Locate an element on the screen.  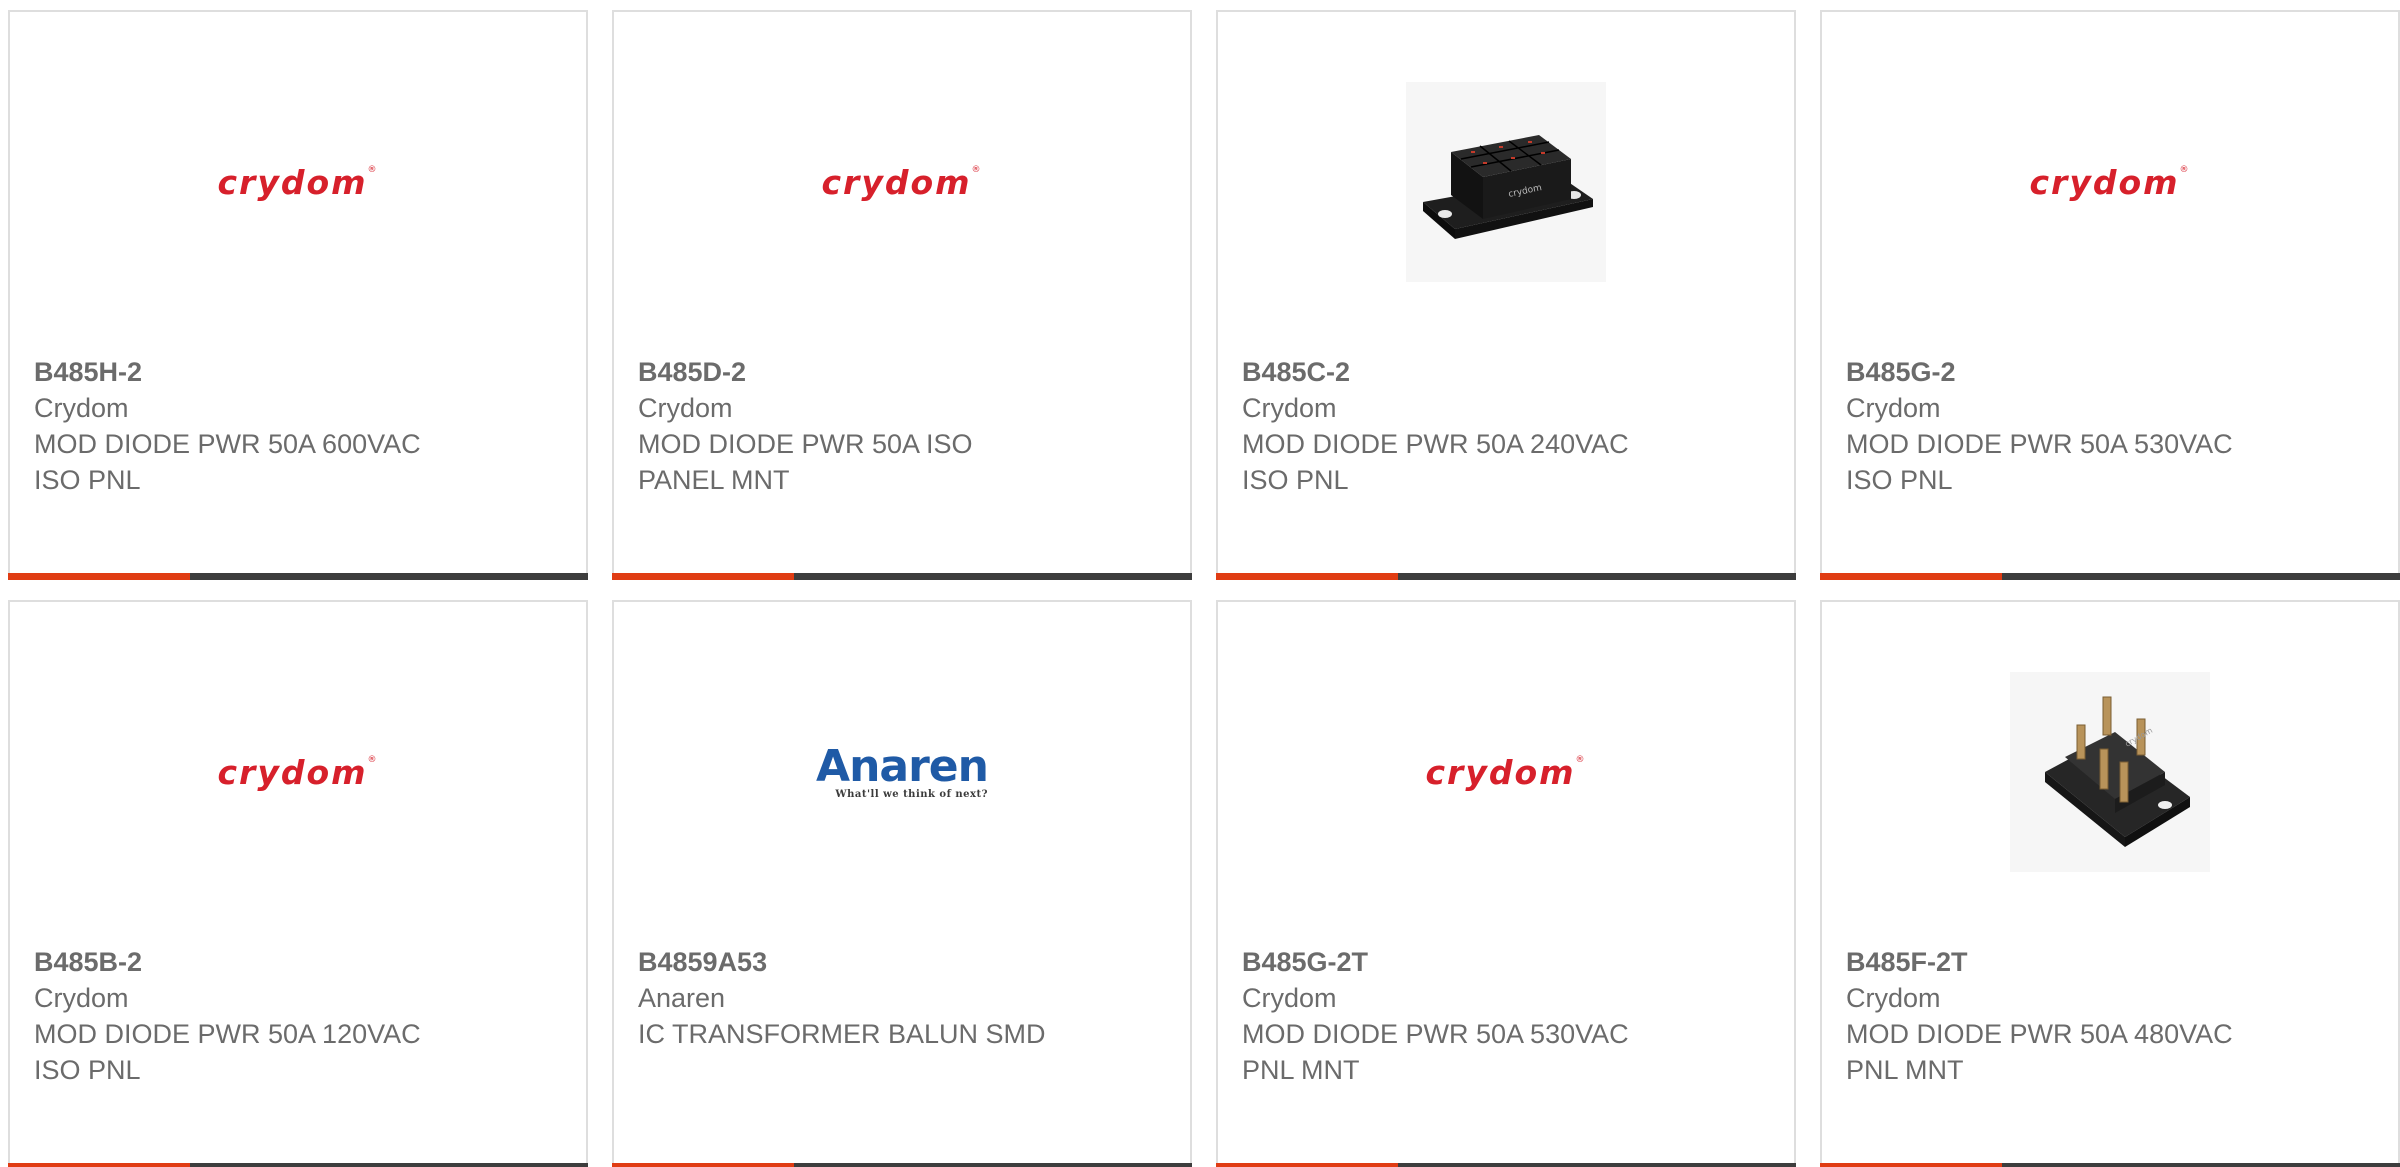
description-line1: MOD DIODE PWR 50A 600VAC is located at coordinates (227, 444).